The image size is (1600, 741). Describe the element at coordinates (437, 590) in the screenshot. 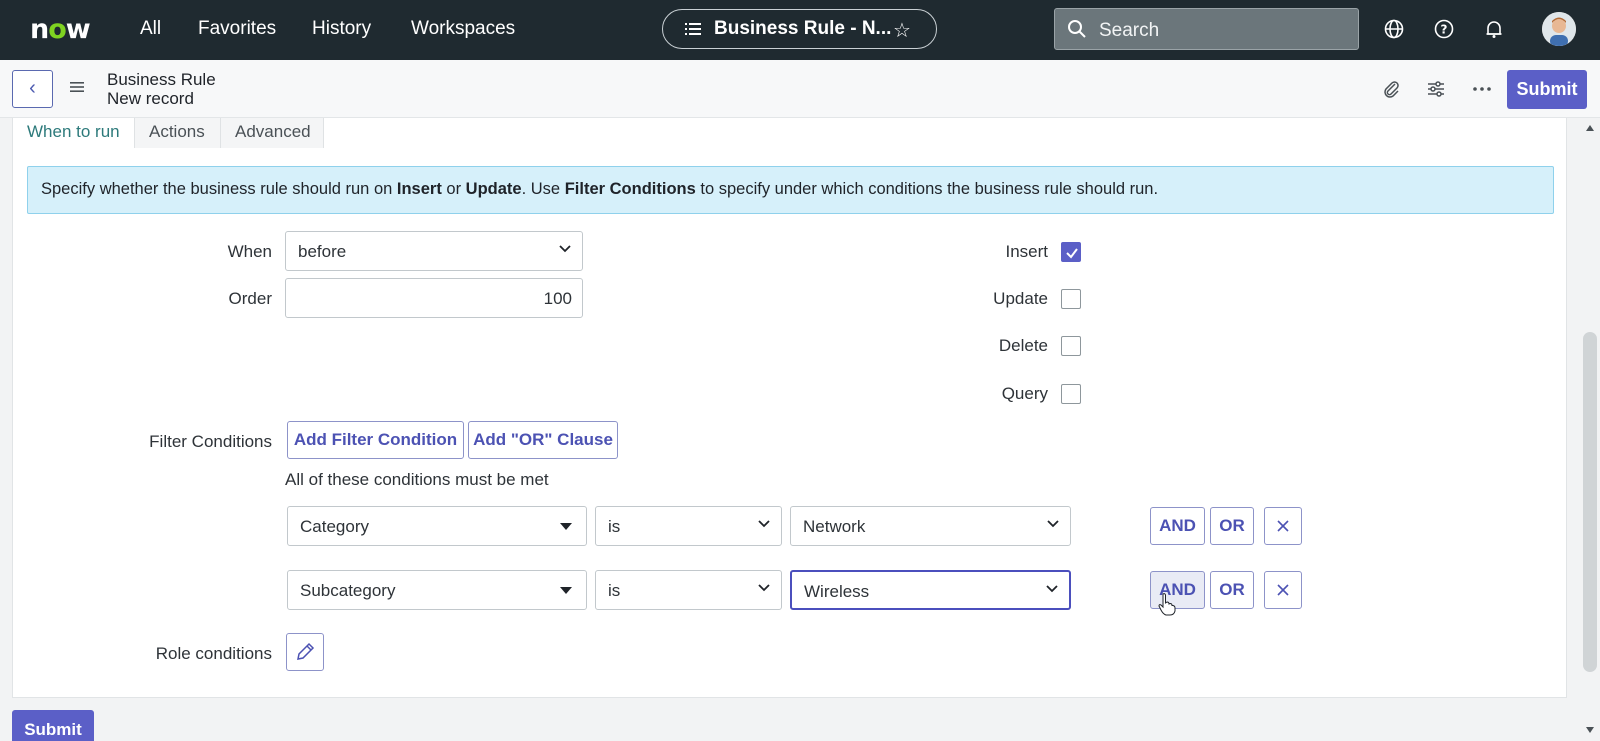

I see `condition-field-select: Subcategory` at that location.